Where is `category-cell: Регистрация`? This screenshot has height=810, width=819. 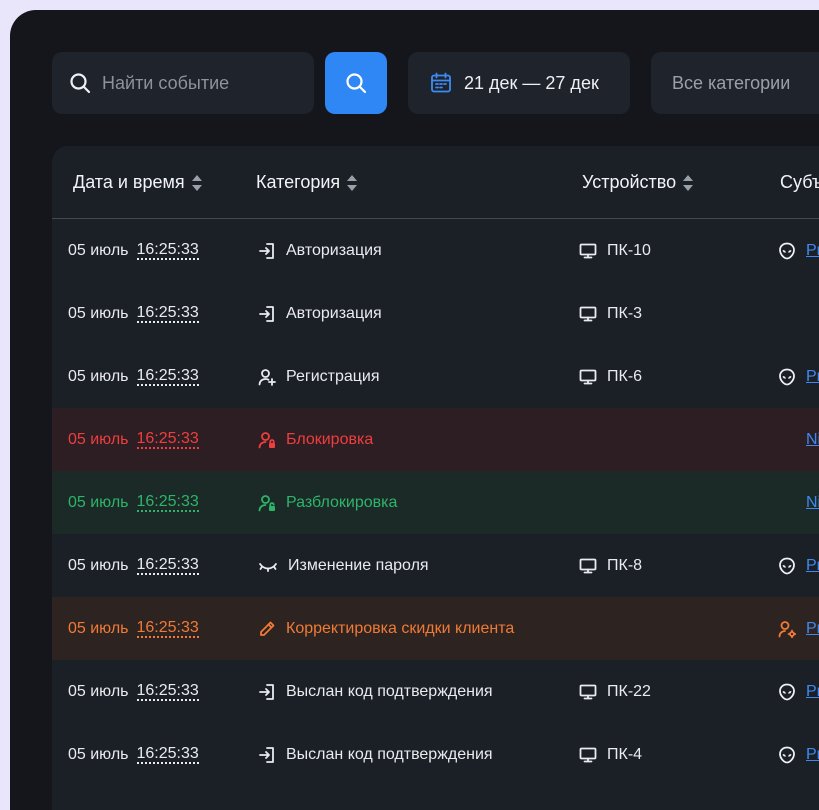 category-cell: Регистрация is located at coordinates (319, 376).